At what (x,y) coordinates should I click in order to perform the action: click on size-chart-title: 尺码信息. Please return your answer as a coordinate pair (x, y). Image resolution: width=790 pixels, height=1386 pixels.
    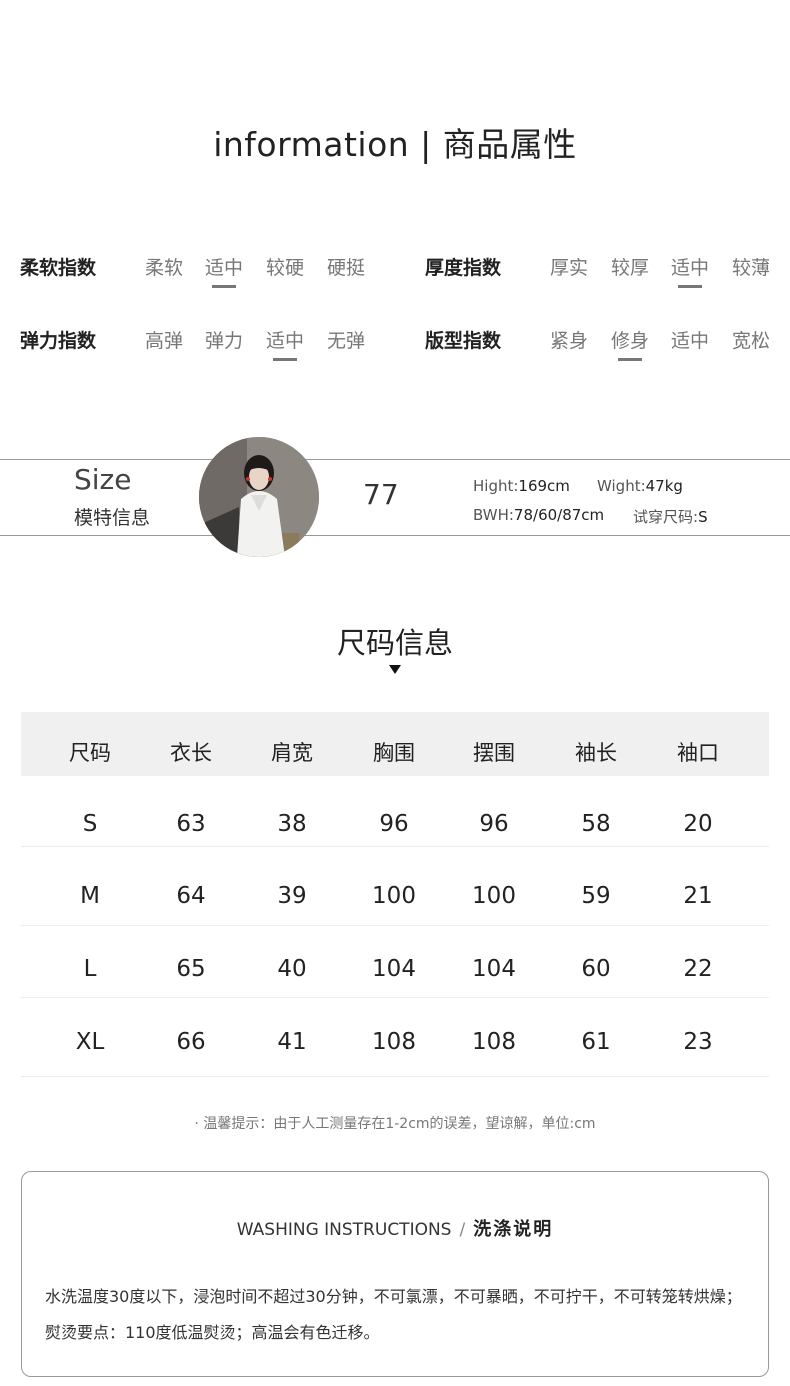
    Looking at the image, I should click on (394, 643).